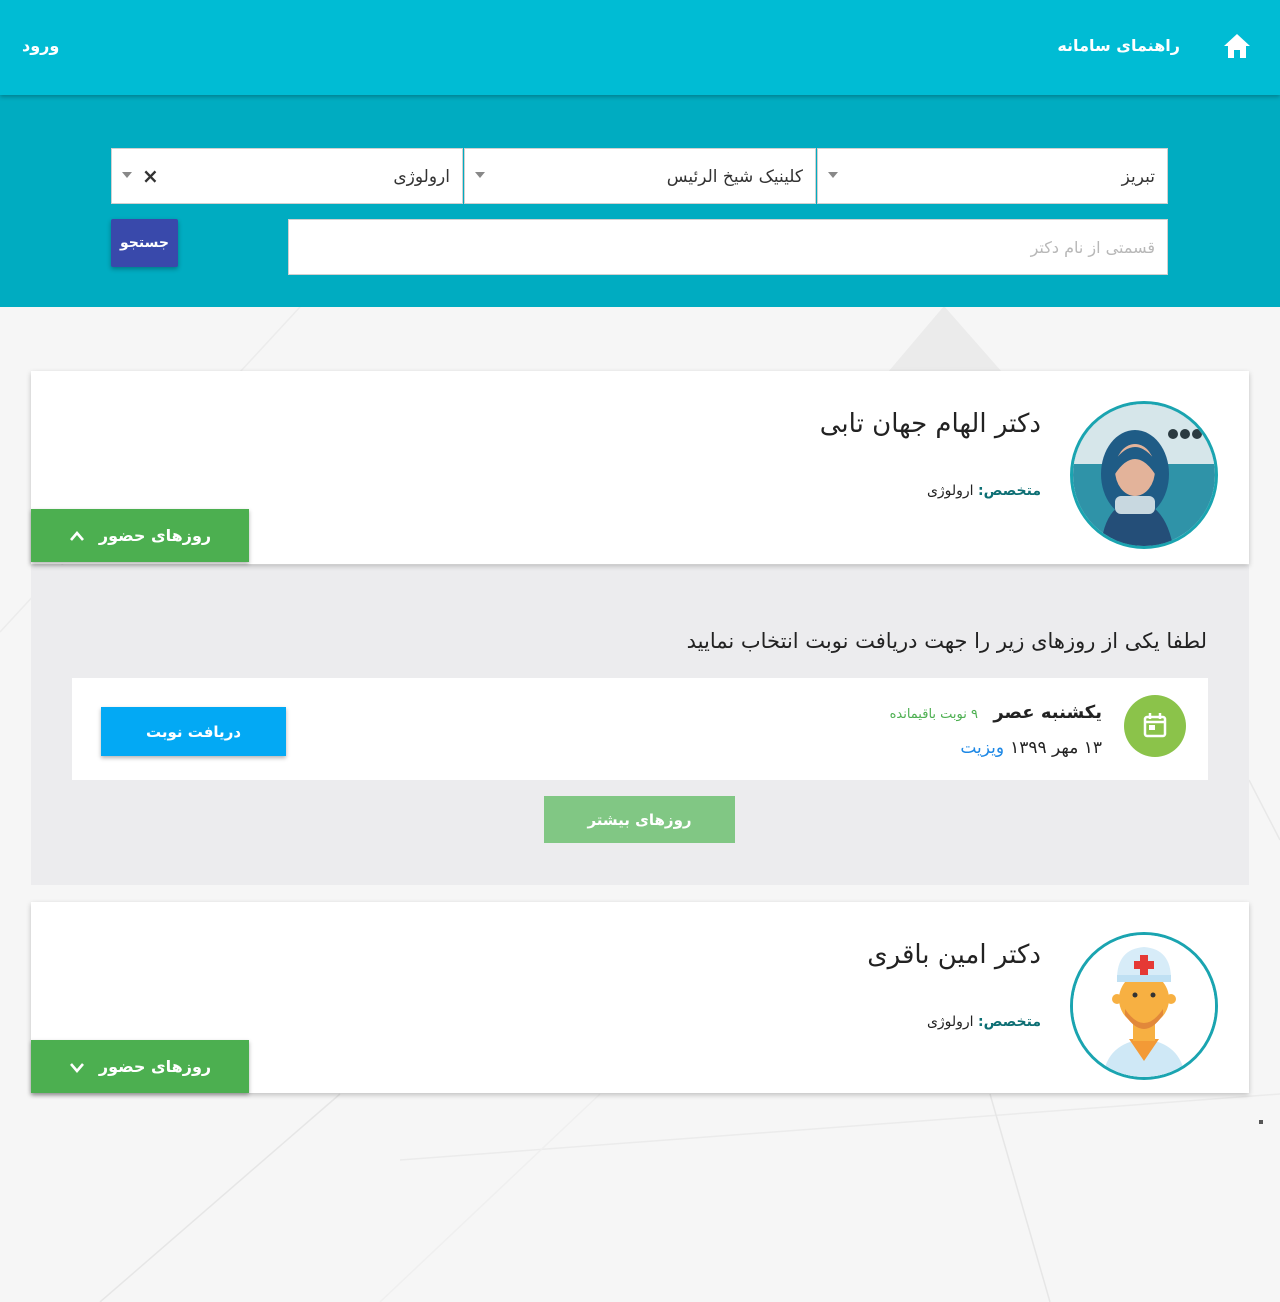 The height and width of the screenshot is (1302, 1280). I want to click on doctor-name: دکتر الهام جهان تابی, so click(930, 424).